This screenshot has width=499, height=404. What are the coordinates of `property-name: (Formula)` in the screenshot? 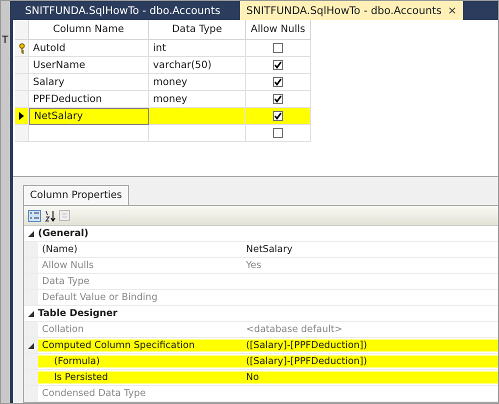 It's located at (77, 361).